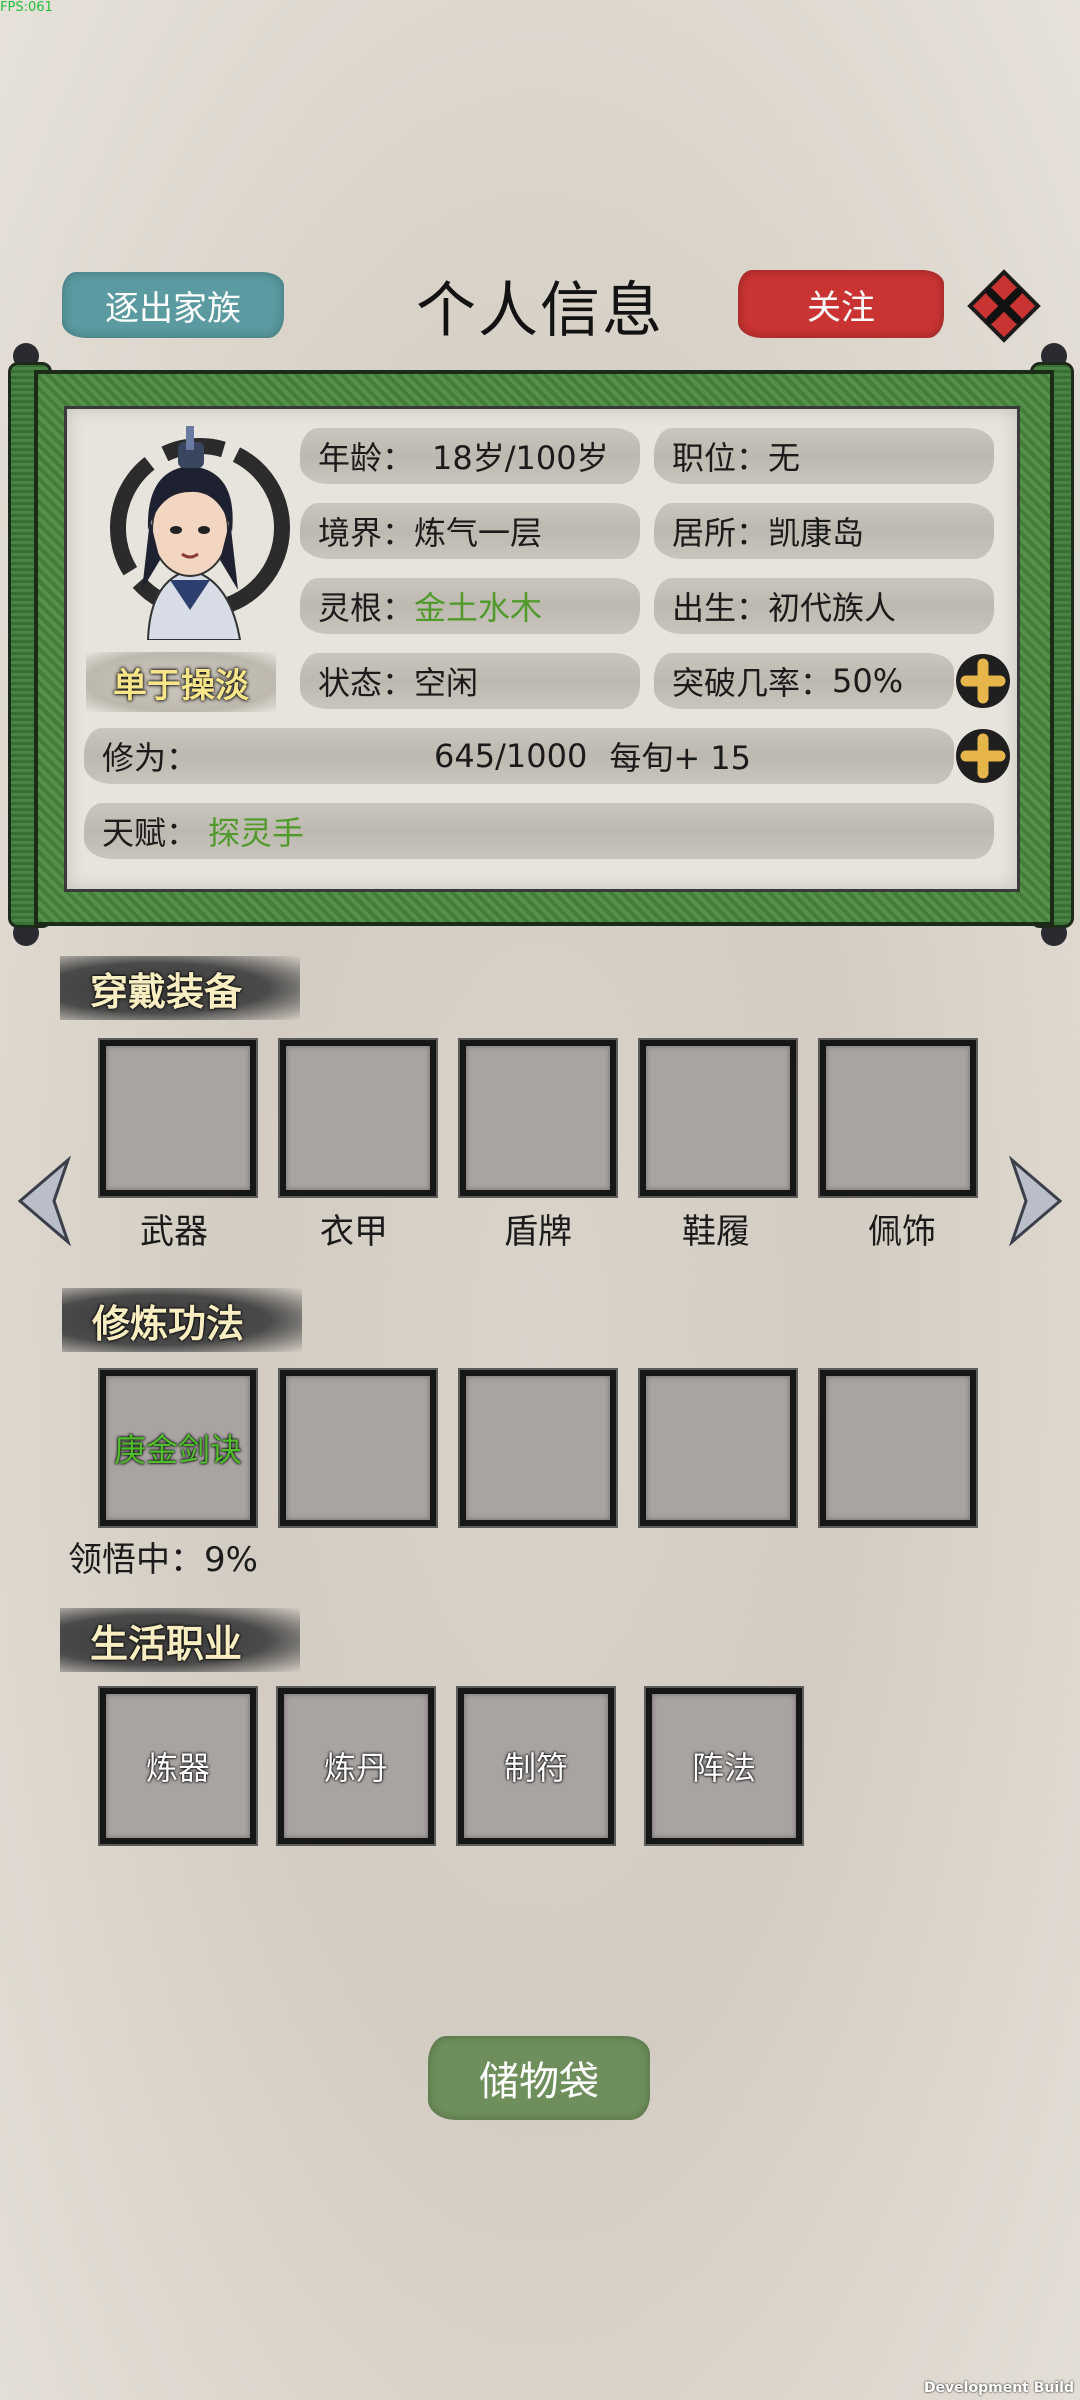 This screenshot has width=1080, height=2400. Describe the element at coordinates (182, 1320) in the screenshot. I see `techniques-section-title: 修炼功法` at that location.